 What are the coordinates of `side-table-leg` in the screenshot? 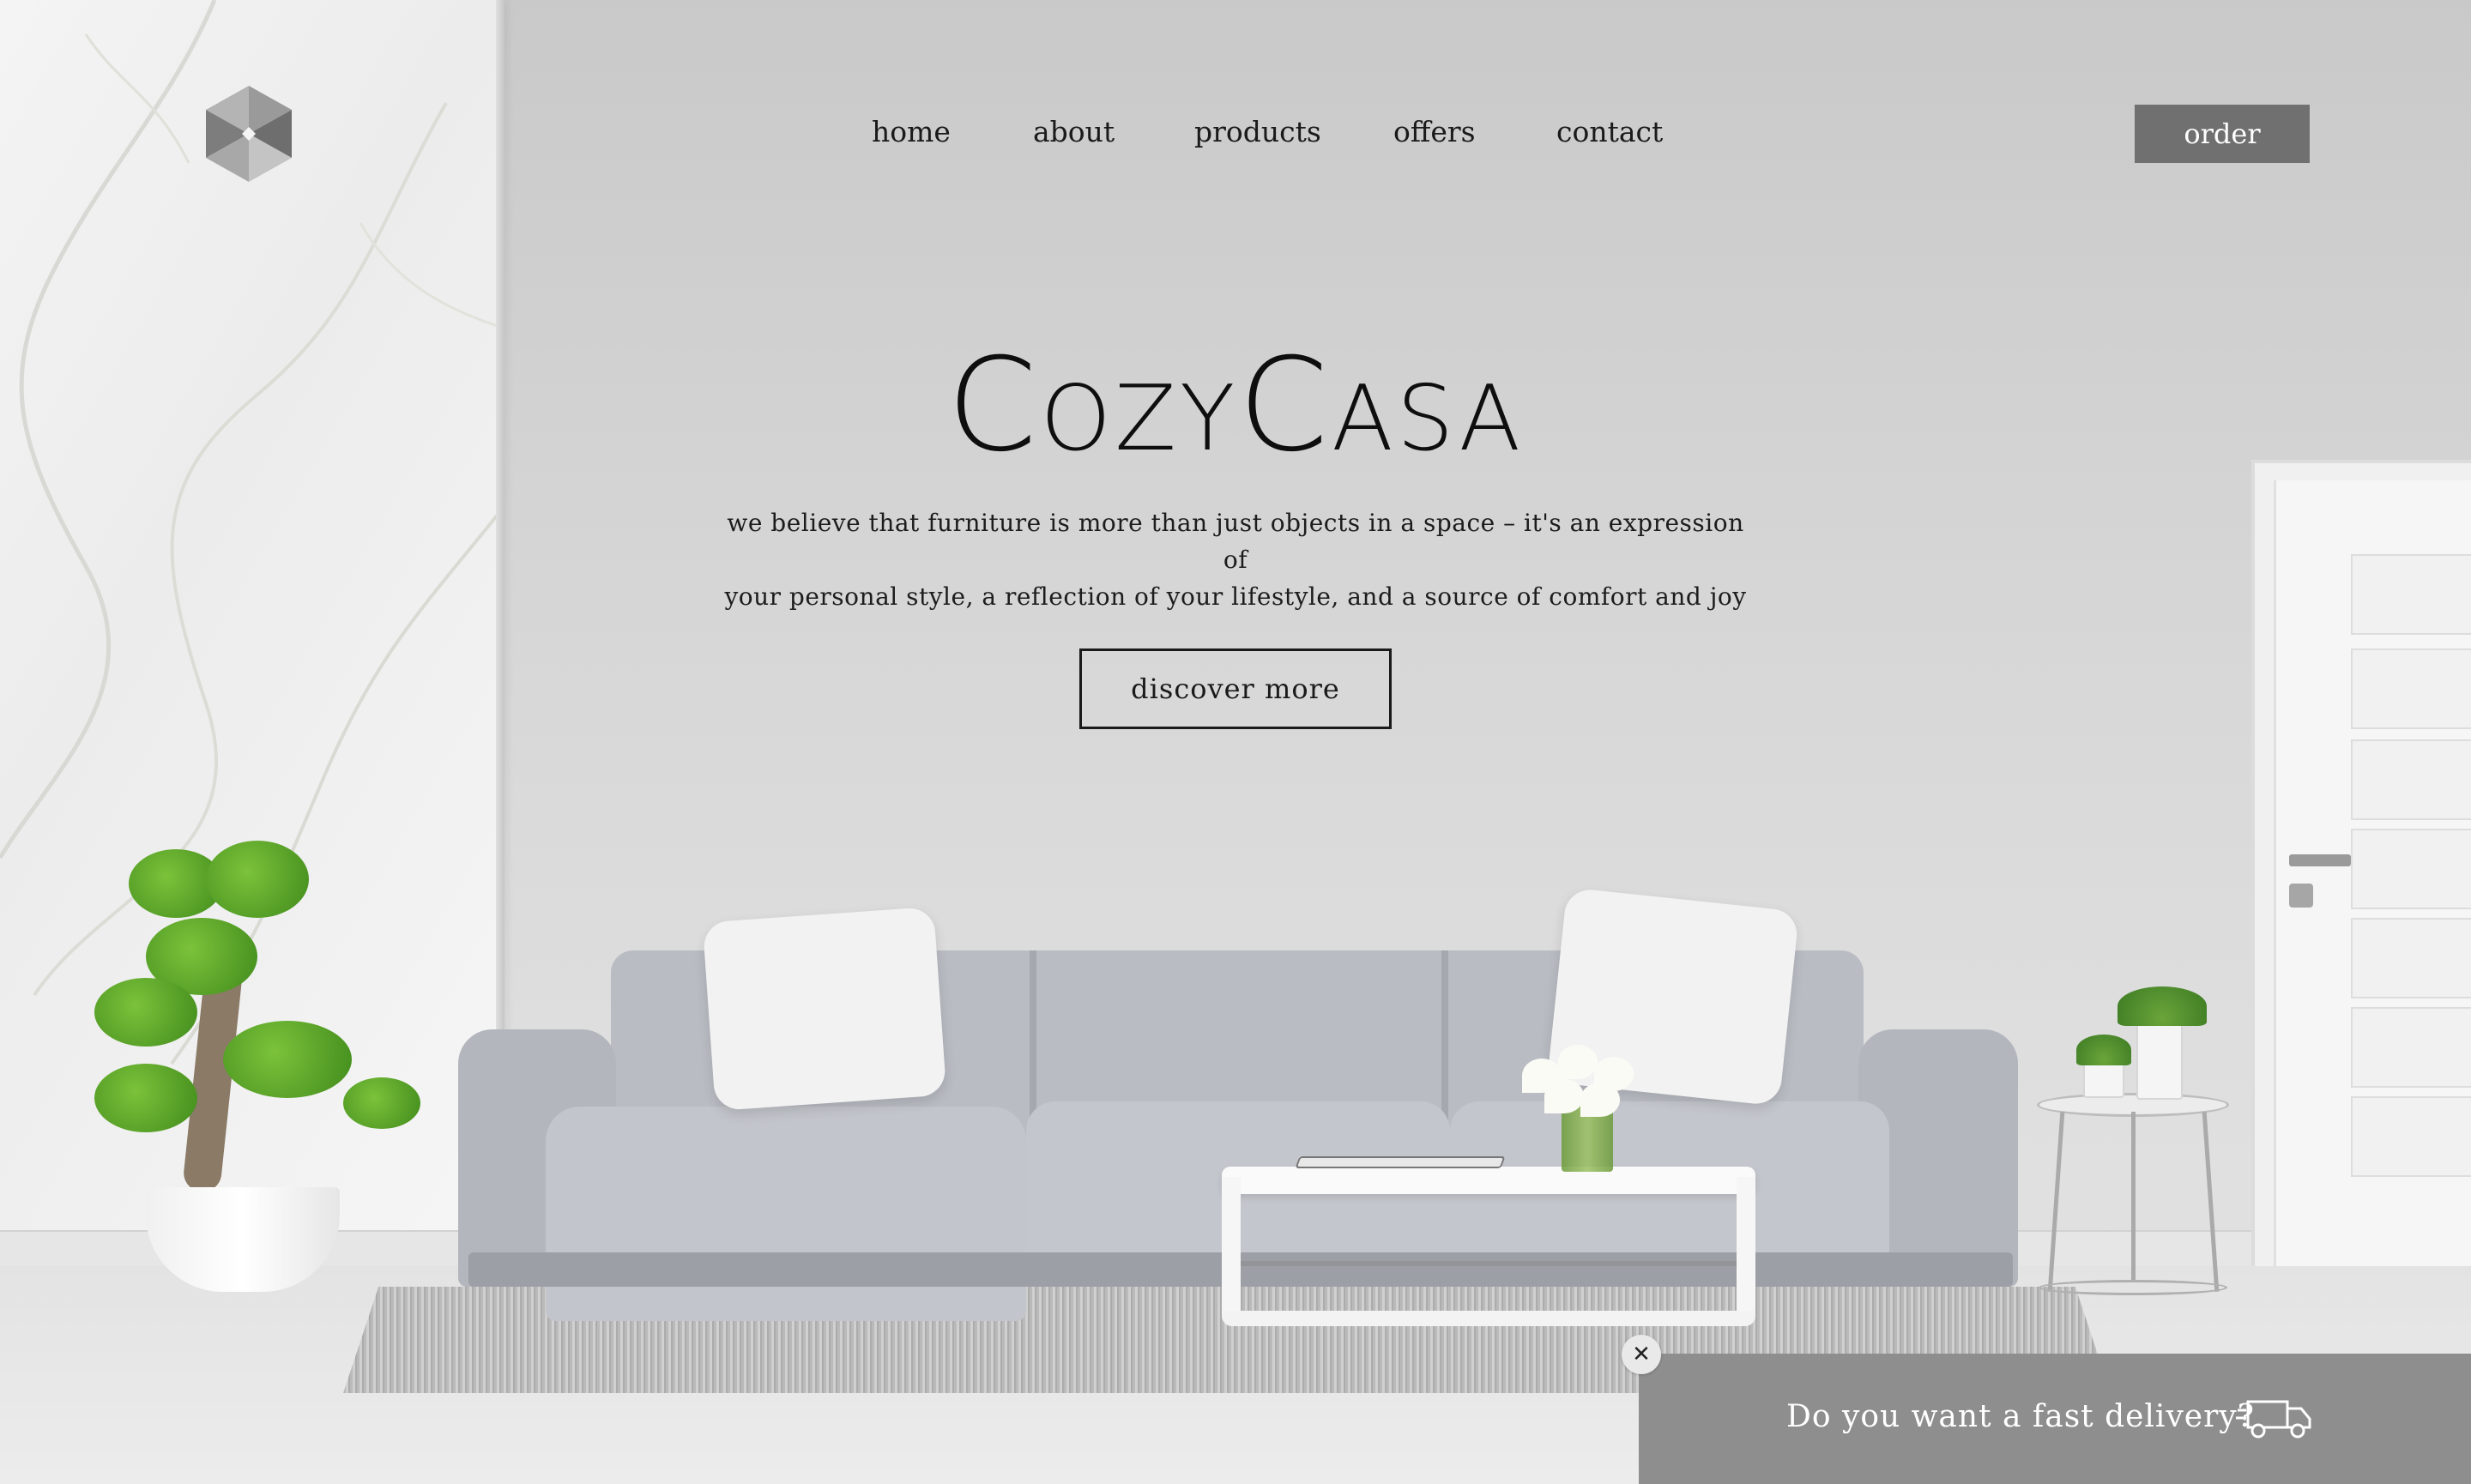 It's located at (2133, 1196).